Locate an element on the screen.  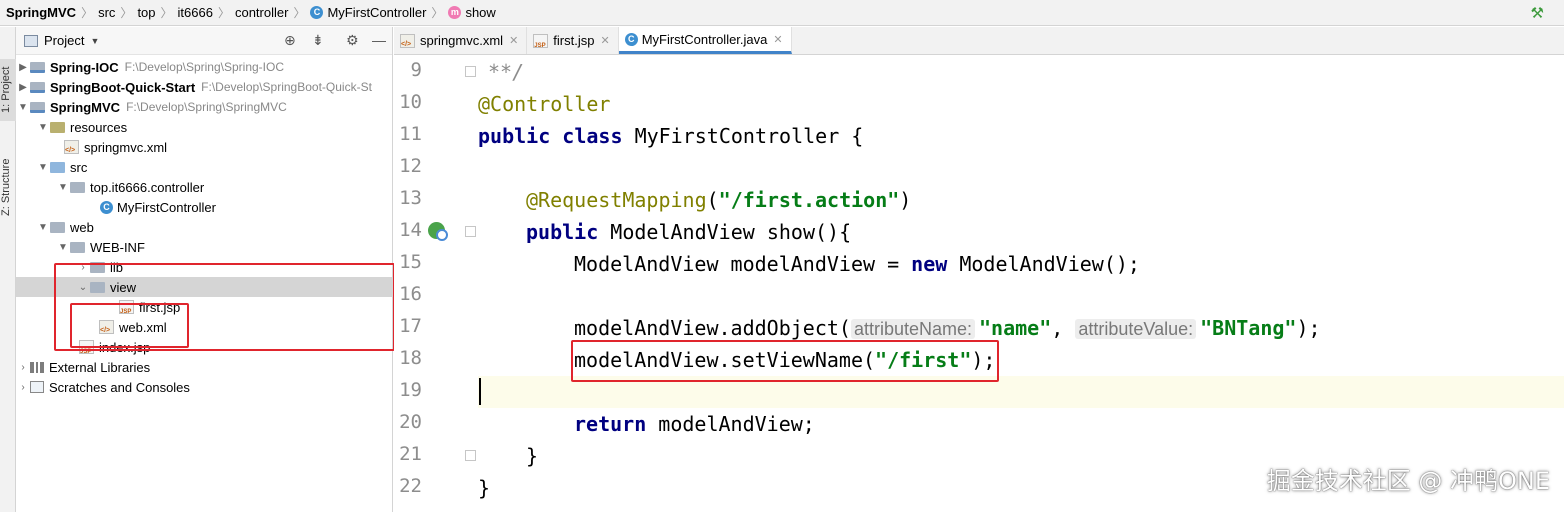
tree-item-index-jsp: JSP index.jsp is located at coordinates (204, 347).